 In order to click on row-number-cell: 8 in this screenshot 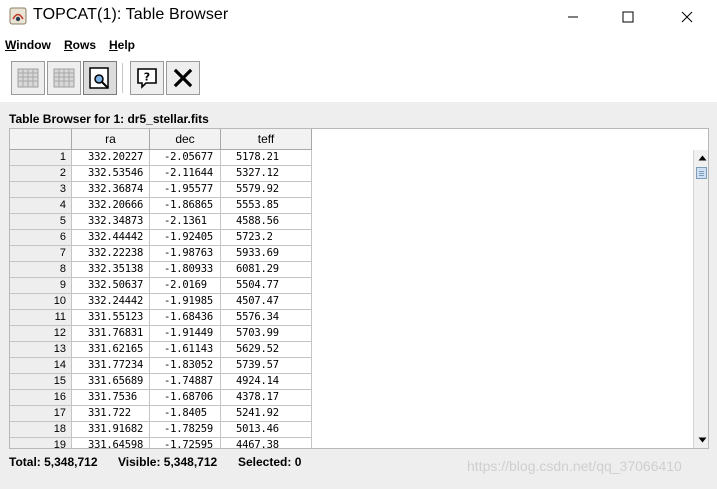, I will do `click(41, 270)`.